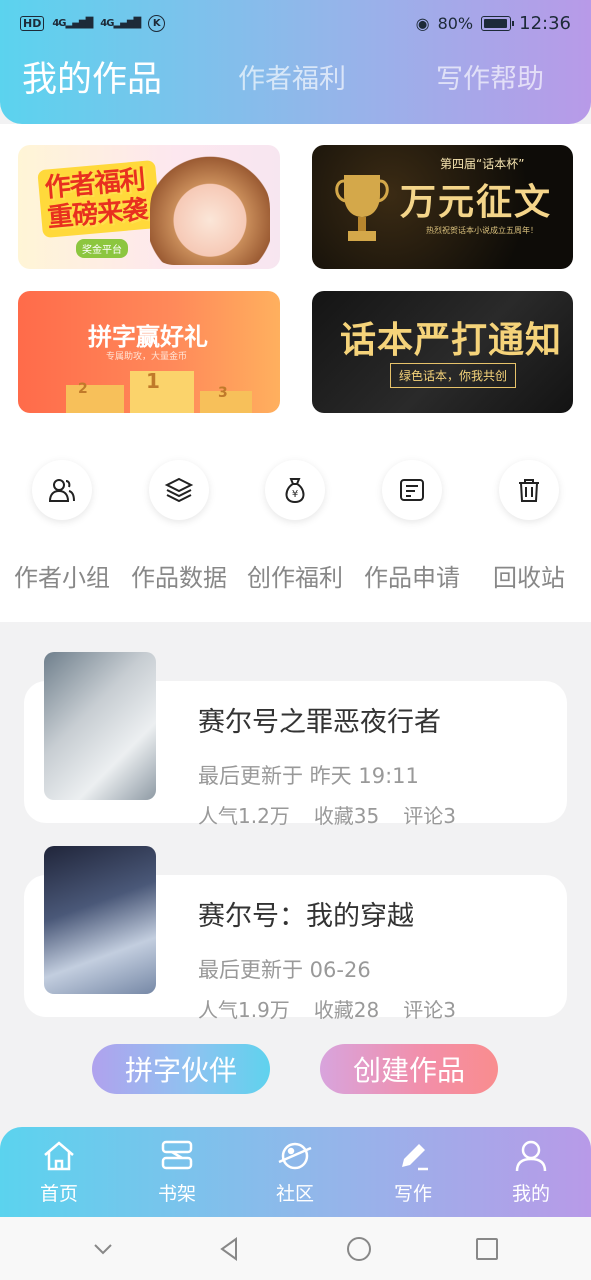 The width and height of the screenshot is (591, 1280). What do you see at coordinates (490, 80) in the screenshot?
I see `tab-writing-help: 写作帮助` at bounding box center [490, 80].